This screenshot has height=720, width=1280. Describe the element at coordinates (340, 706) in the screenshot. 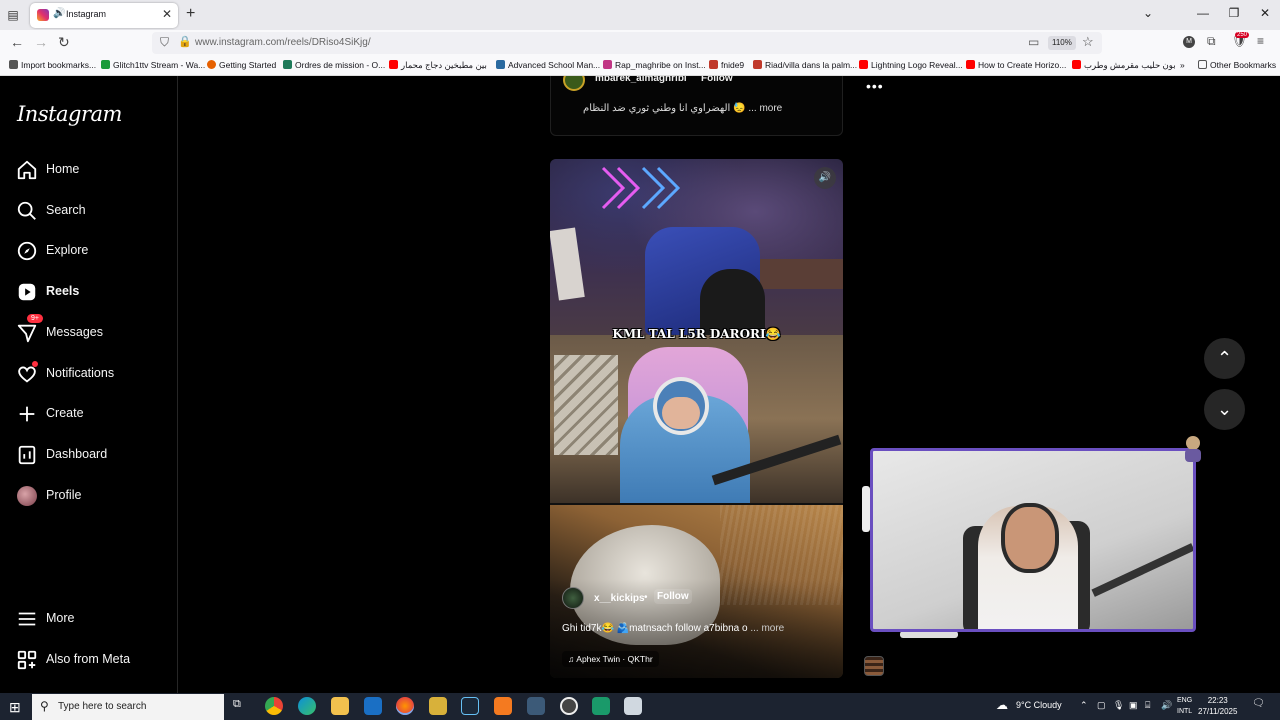

I see `file-explorer-icon` at that location.